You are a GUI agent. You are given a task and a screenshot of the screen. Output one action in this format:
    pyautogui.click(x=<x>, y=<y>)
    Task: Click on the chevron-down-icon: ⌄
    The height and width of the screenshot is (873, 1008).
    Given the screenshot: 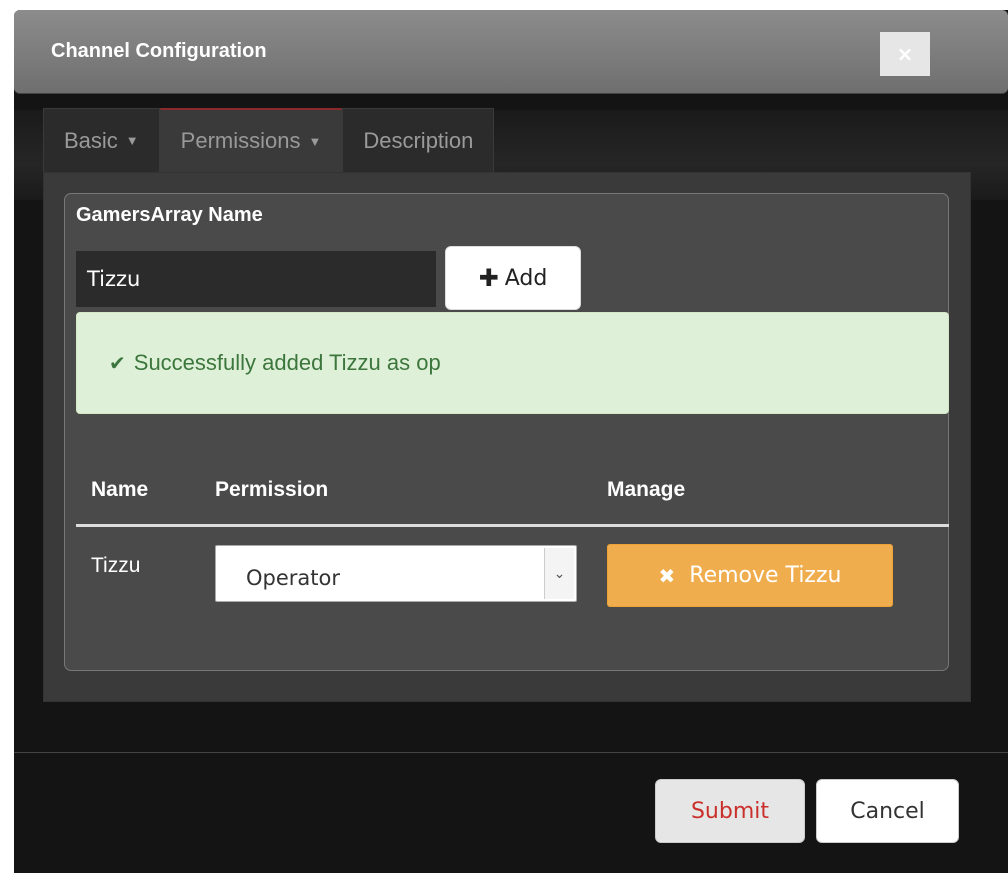 What is the action you would take?
    pyautogui.click(x=559, y=573)
    